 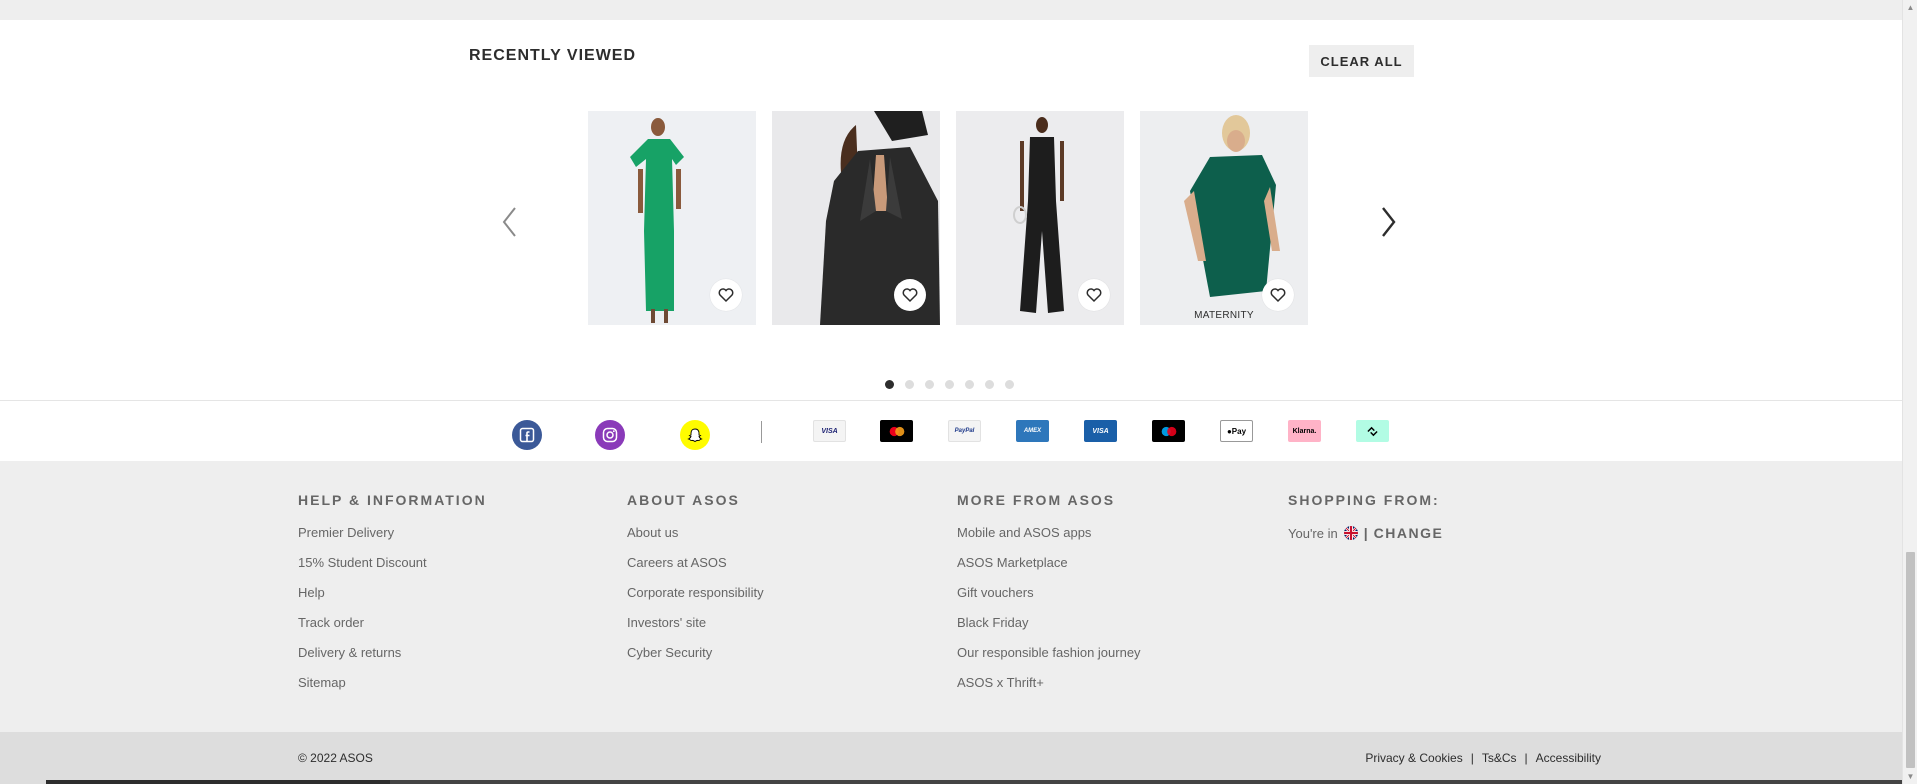 I want to click on facebook-link, so click(x=527, y=435).